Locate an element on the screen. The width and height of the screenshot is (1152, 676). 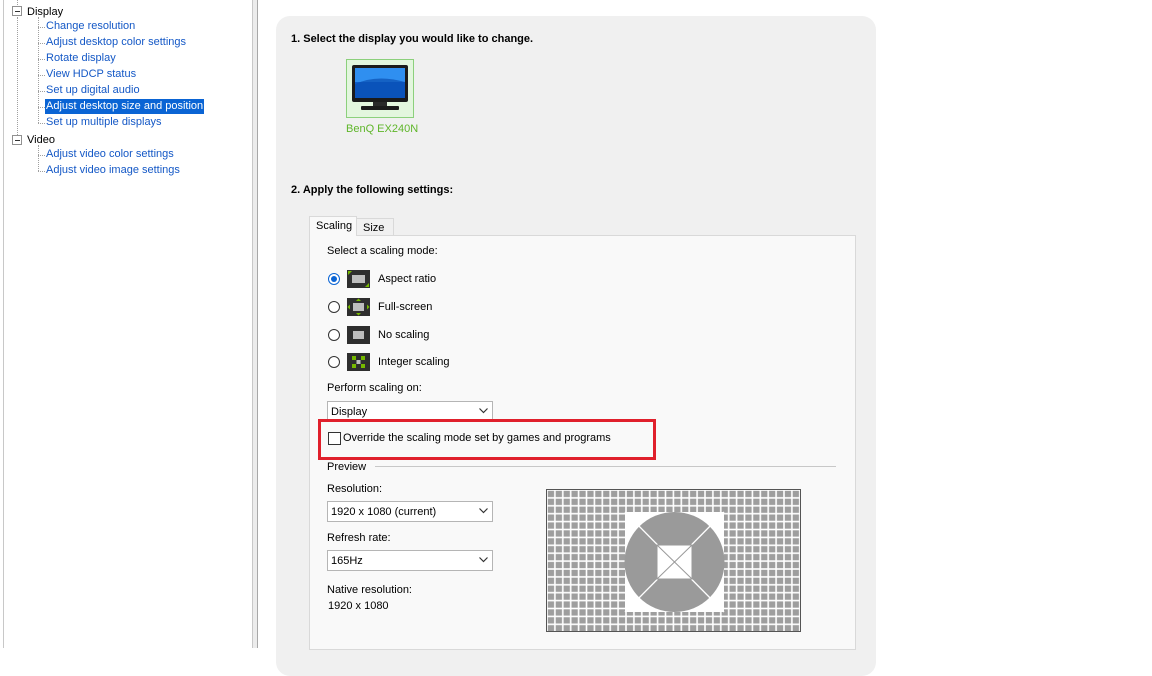
display-name-label: BenQ EX240N is located at coordinates (382, 129).